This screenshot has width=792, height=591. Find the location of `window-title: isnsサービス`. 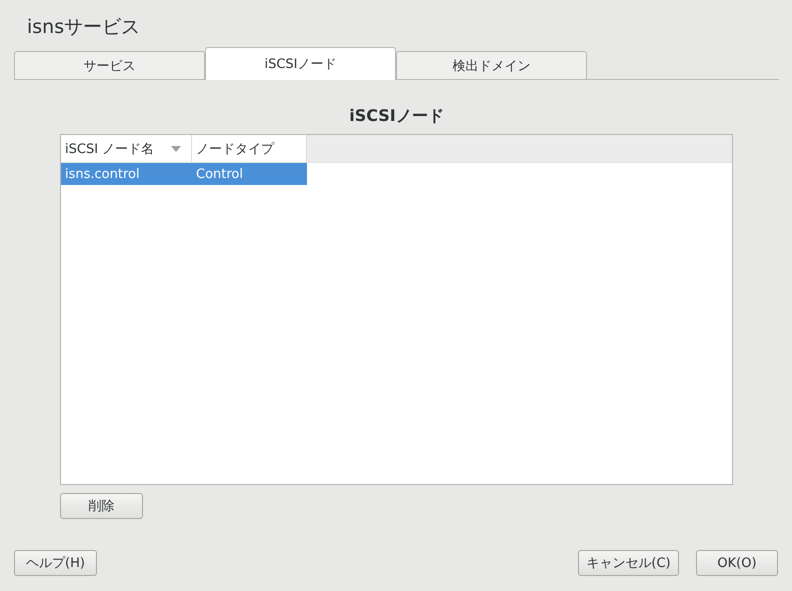

window-title: isnsサービス is located at coordinates (84, 27).